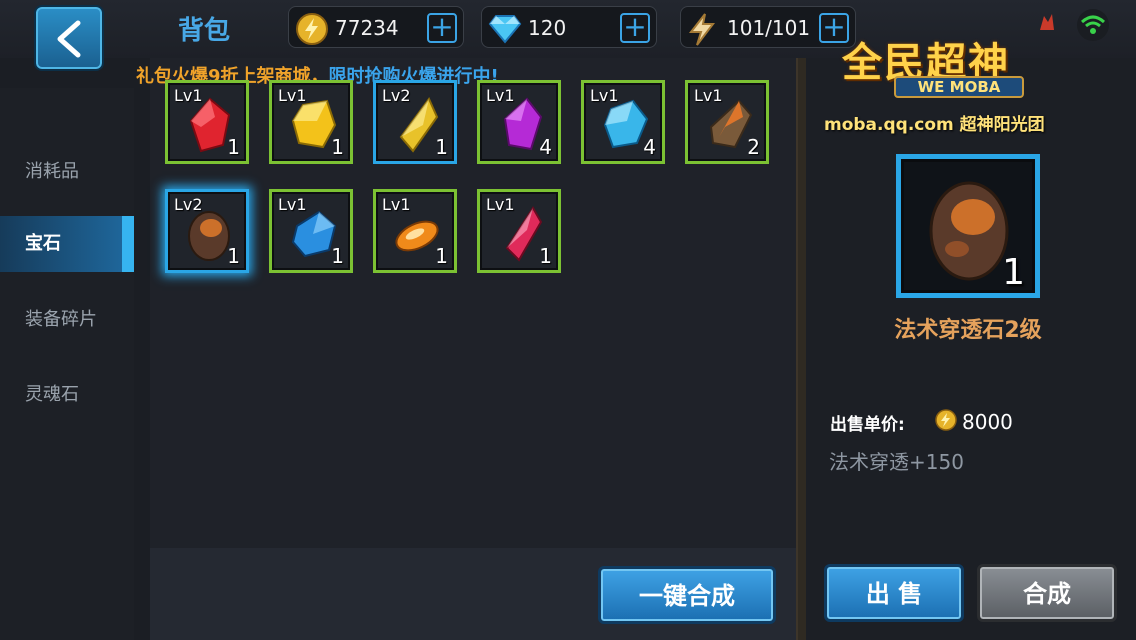  Describe the element at coordinates (702, 29) in the screenshot. I see `energy-icon` at that location.